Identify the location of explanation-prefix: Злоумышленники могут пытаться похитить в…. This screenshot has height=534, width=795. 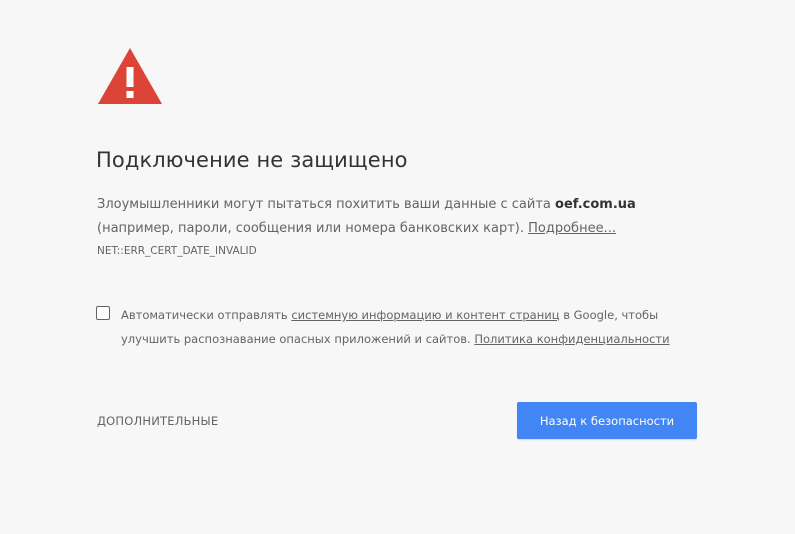
(326, 204).